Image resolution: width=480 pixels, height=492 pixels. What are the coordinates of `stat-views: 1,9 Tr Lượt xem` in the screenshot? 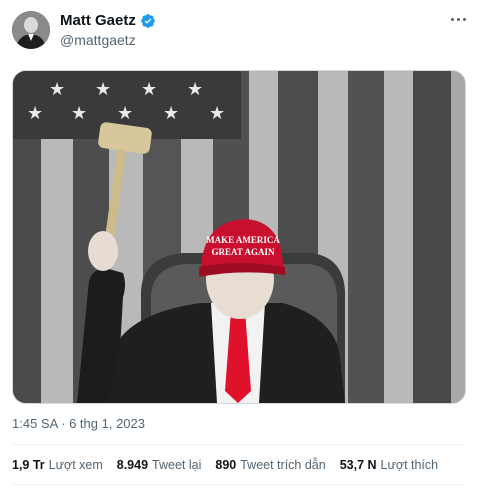 It's located at (57, 465).